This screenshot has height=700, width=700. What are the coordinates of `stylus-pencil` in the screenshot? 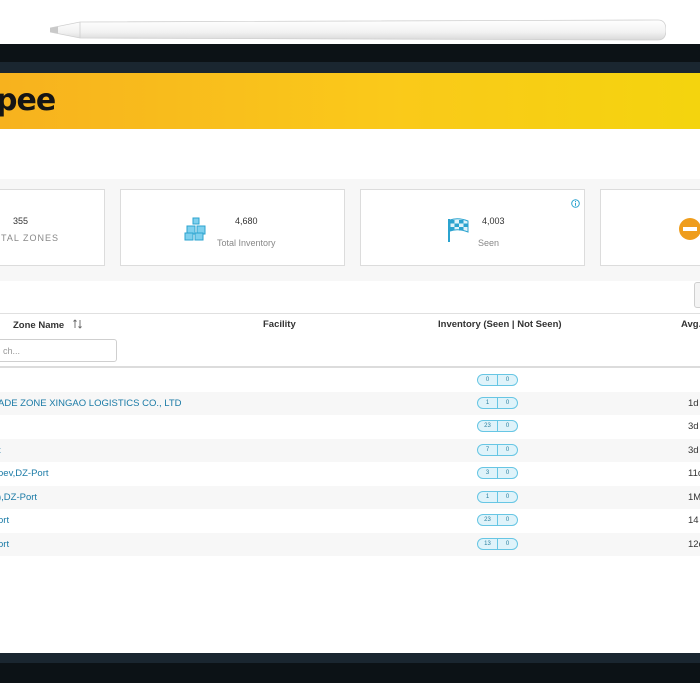 It's located at (358, 30).